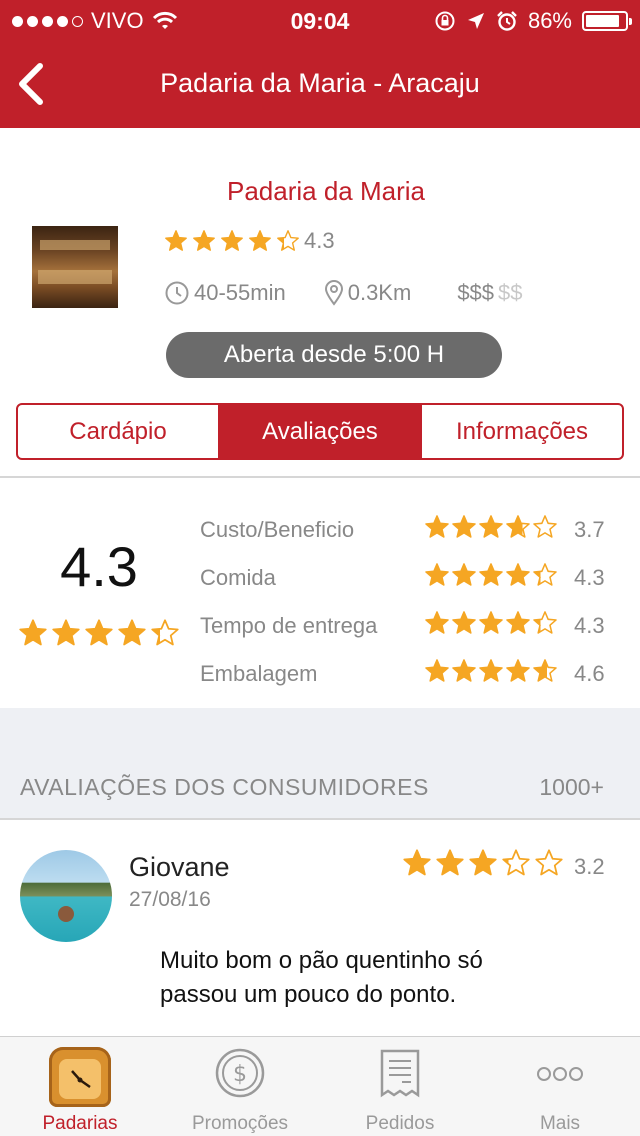 This screenshot has width=640, height=1136. I want to click on reviews-section-title: AVALIAÇÕES DOS CONSUMIDORES, so click(224, 787).